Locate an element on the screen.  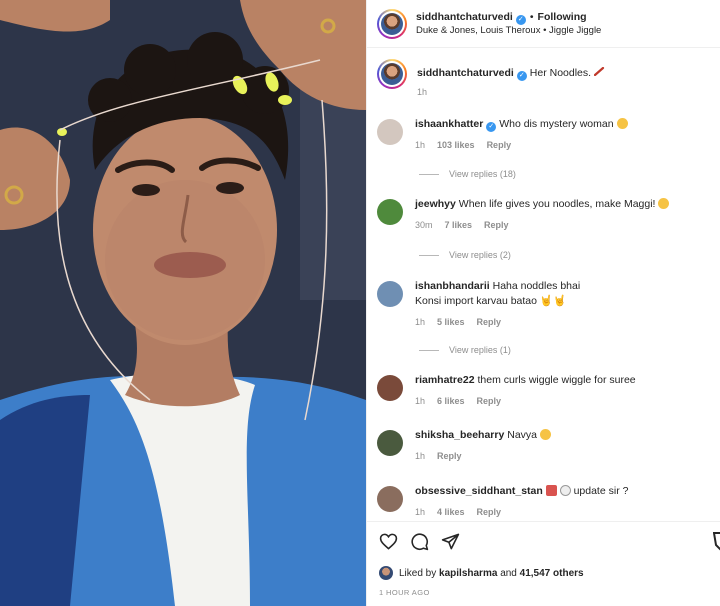
comment-text: Who dis mystery woman is located at coordinates (556, 124).